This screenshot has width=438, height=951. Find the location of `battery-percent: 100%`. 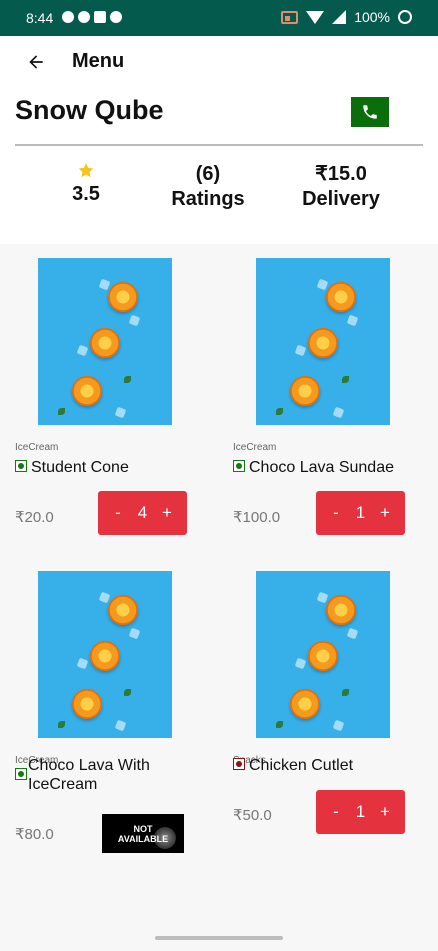

battery-percent: 100% is located at coordinates (372, 17).